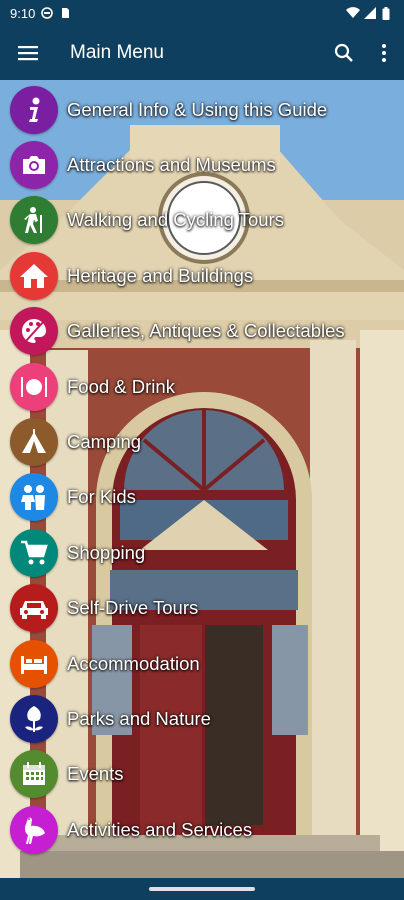  I want to click on menu-item-attractions: Attractions and Museums, so click(202, 164).